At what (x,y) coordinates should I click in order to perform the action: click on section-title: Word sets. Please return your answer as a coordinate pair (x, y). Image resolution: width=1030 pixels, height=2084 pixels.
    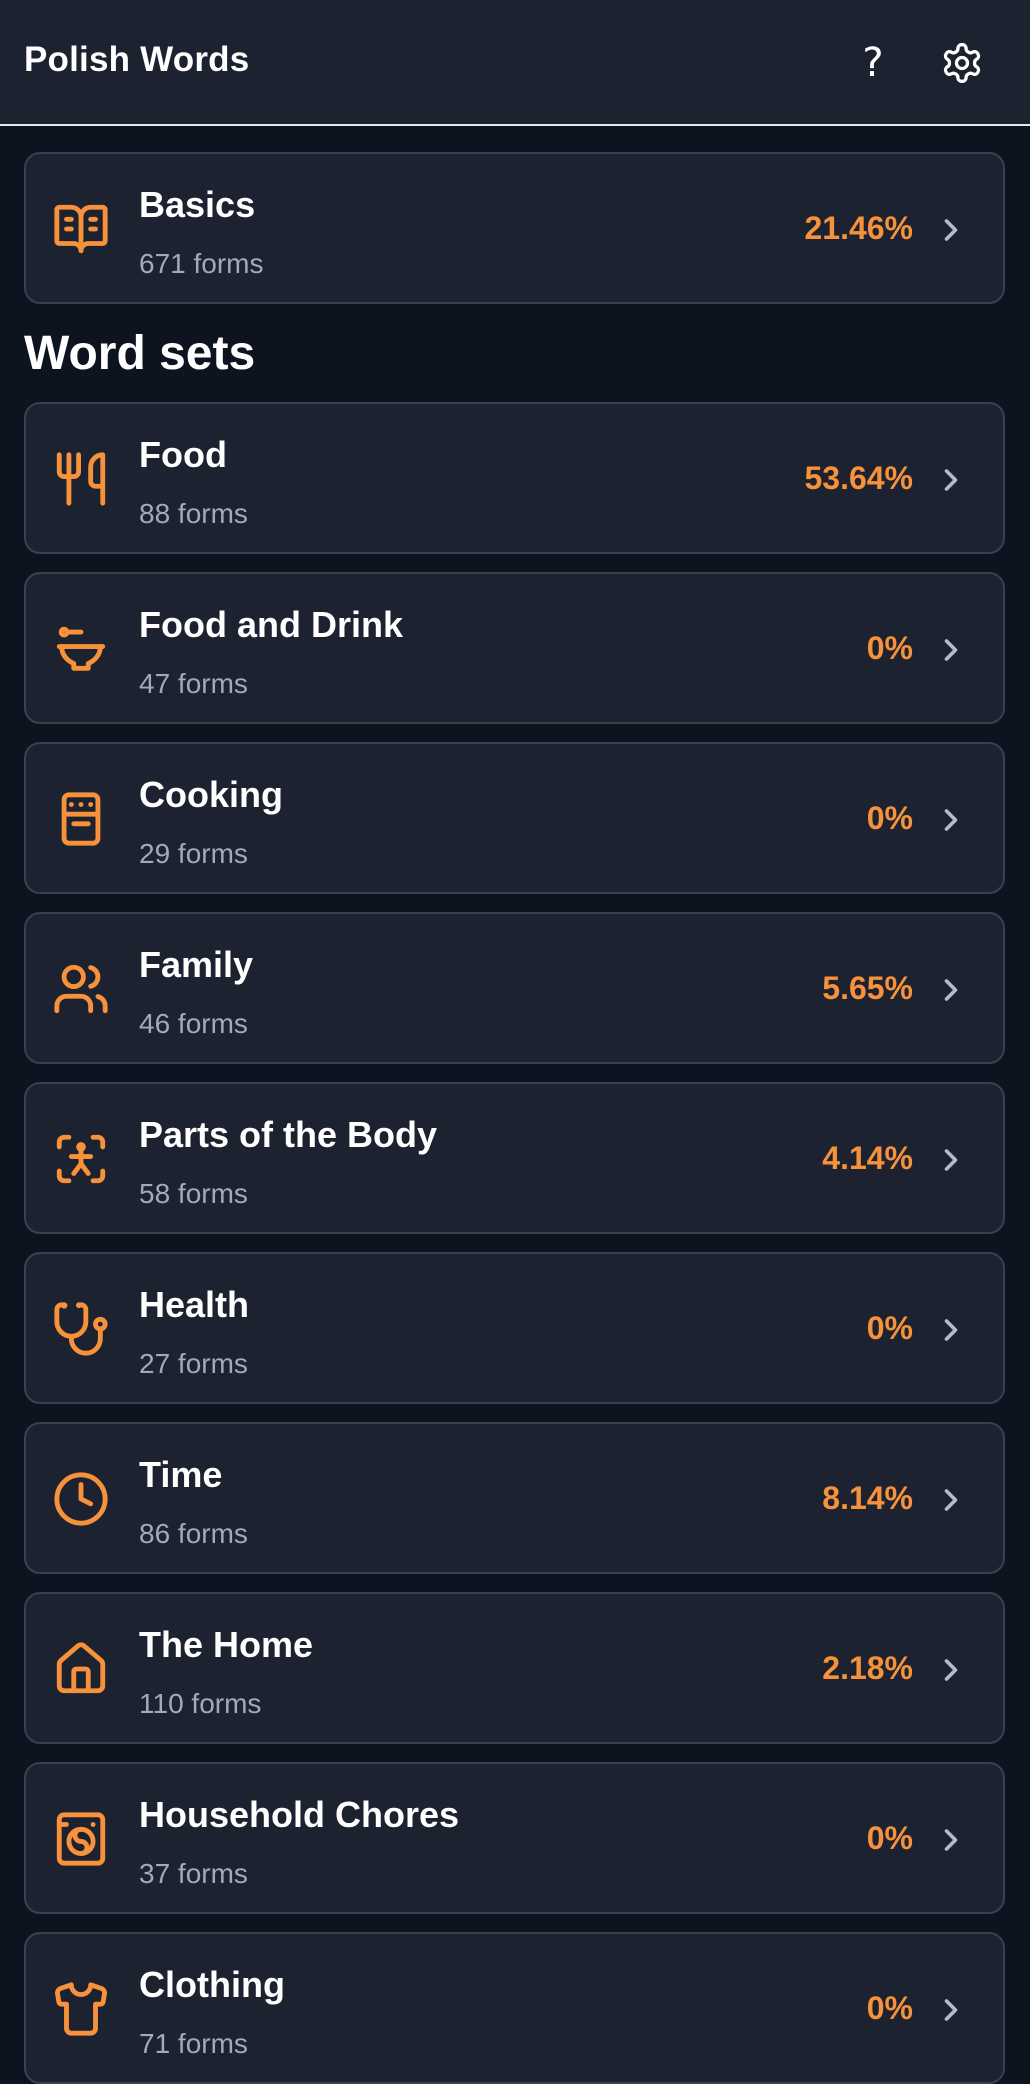
    Looking at the image, I should click on (140, 353).